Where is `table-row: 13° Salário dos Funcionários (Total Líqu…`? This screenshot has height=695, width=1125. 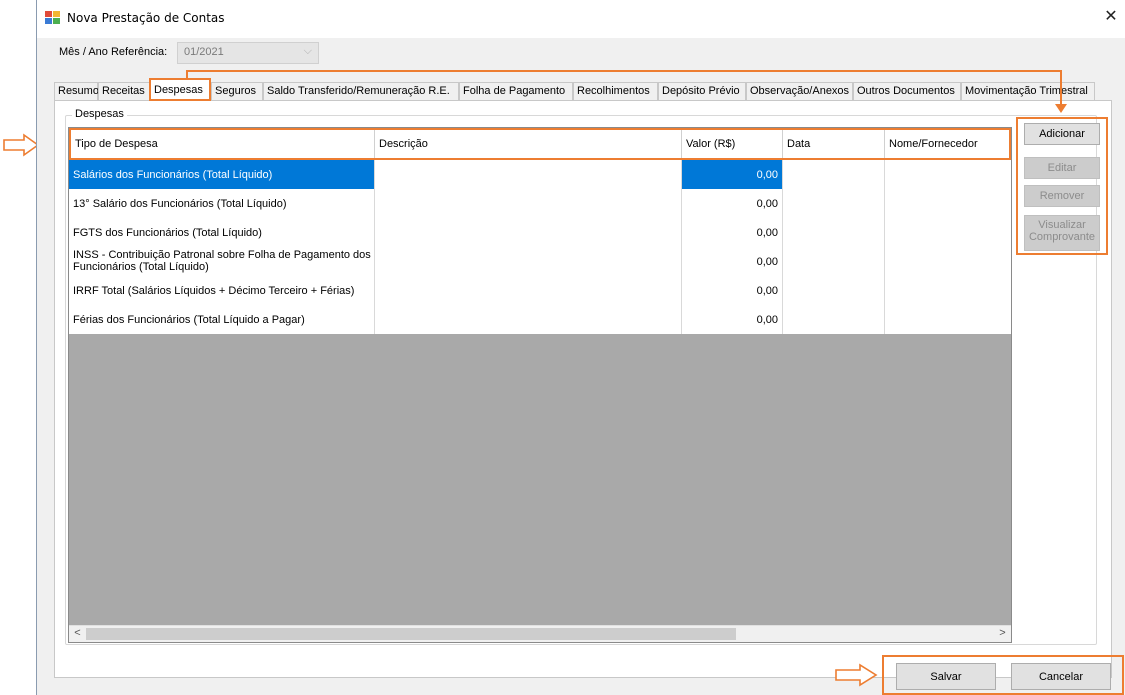
table-row: 13° Salário dos Funcionários (Total Líqu… is located at coordinates (540, 203).